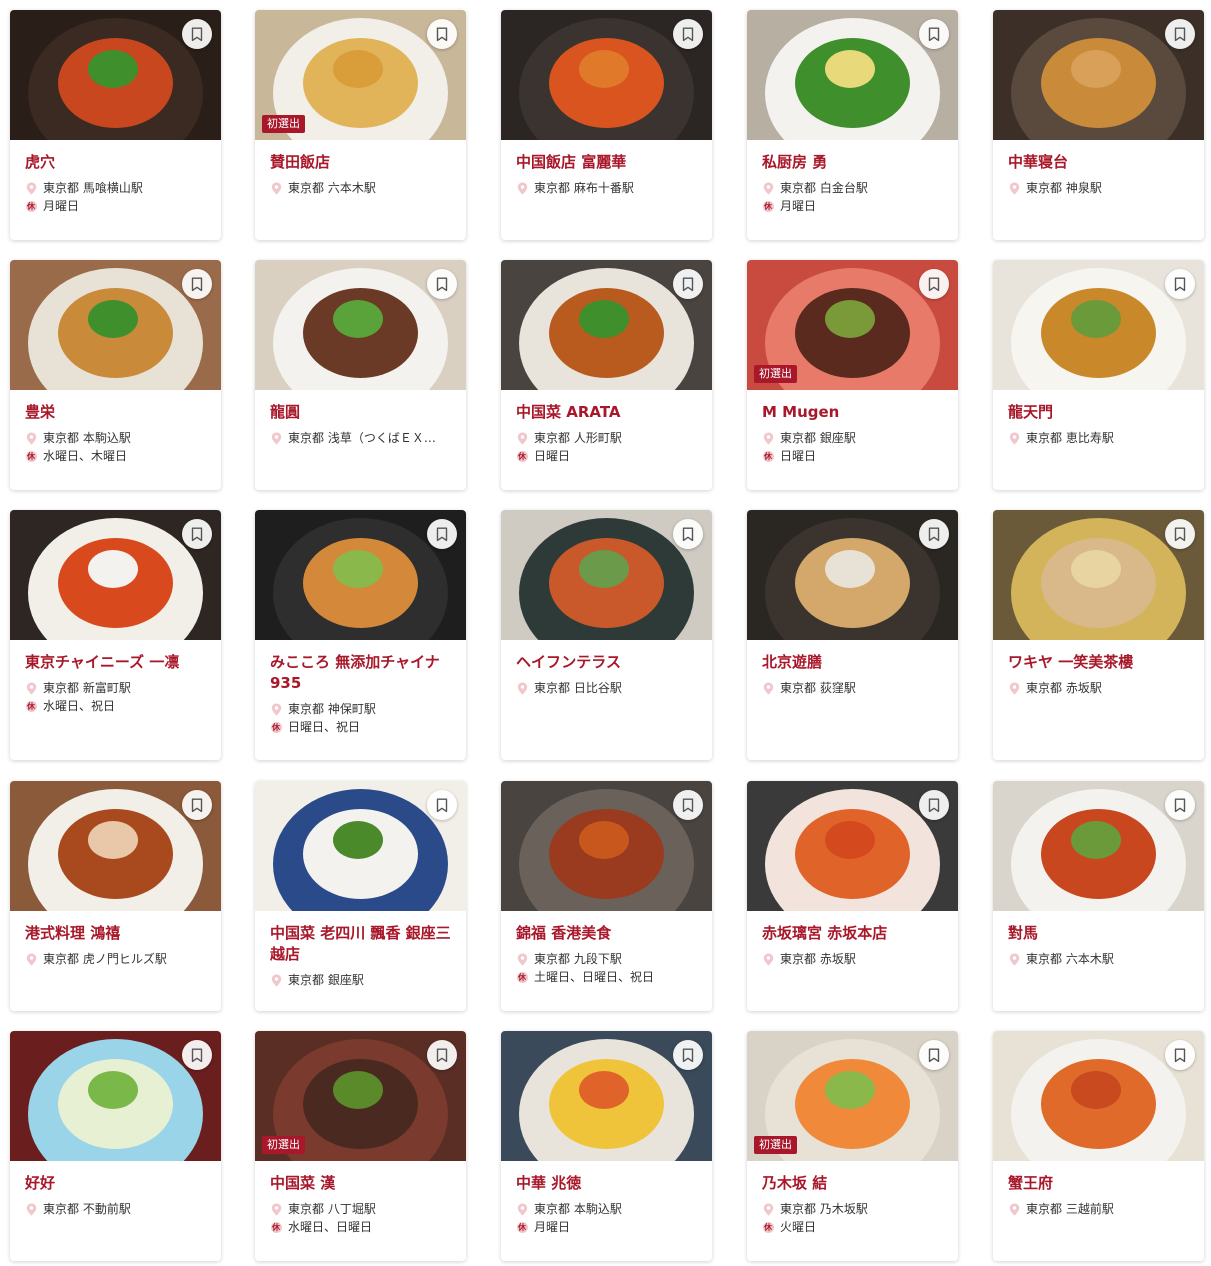 The height and width of the screenshot is (1266, 1211). Describe the element at coordinates (855, 412) in the screenshot. I see `restaurant-name: M Mugen` at that location.